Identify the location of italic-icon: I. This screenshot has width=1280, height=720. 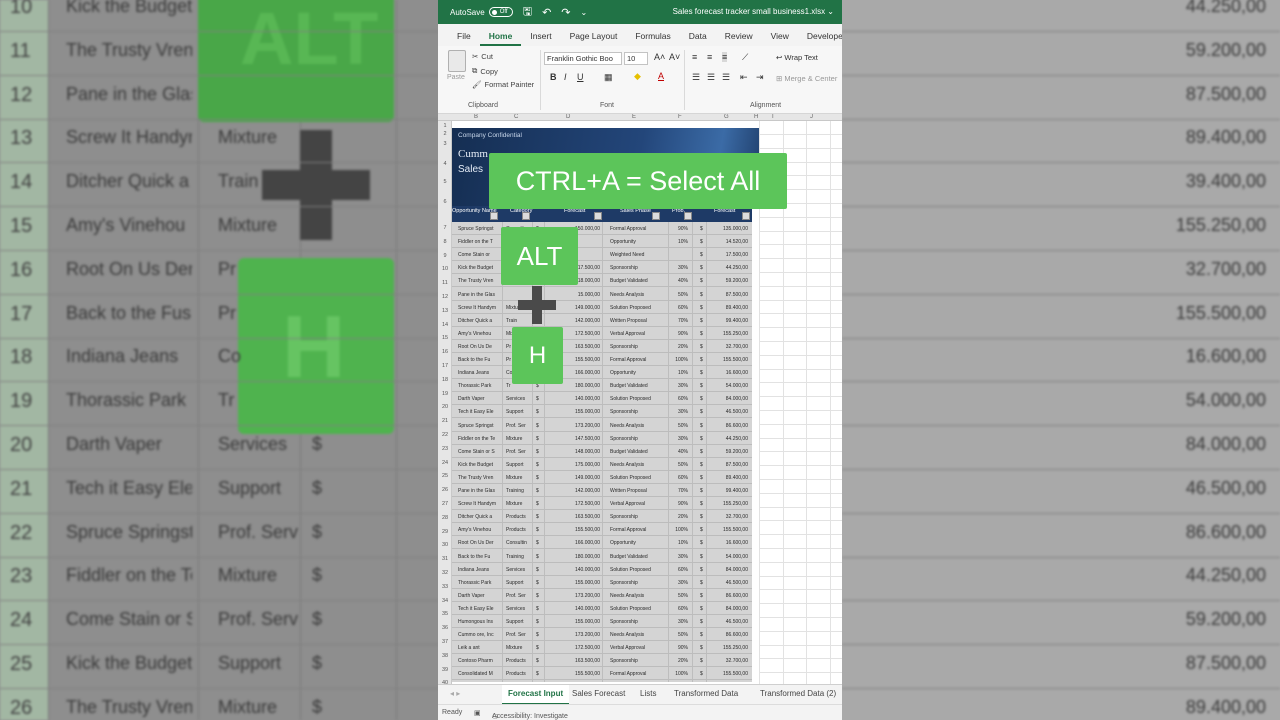
(565, 77).